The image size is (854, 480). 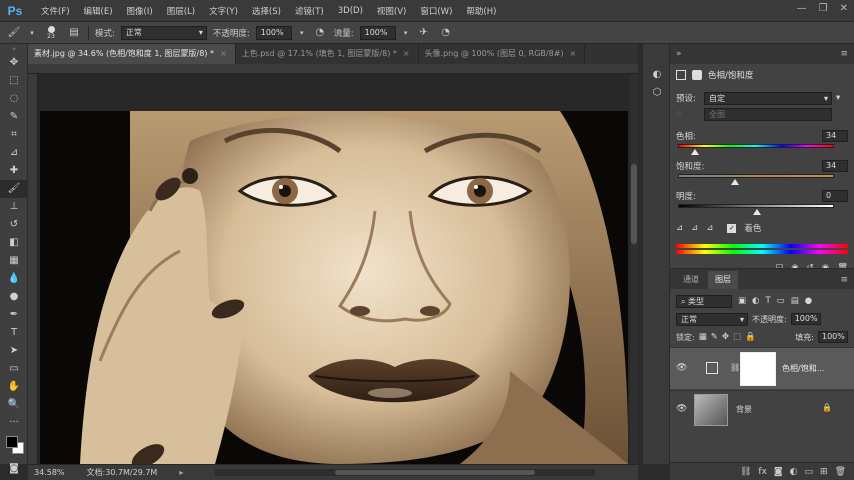 What do you see at coordinates (634, 204) in the screenshot?
I see `scrollbar-thumb` at bounding box center [634, 204].